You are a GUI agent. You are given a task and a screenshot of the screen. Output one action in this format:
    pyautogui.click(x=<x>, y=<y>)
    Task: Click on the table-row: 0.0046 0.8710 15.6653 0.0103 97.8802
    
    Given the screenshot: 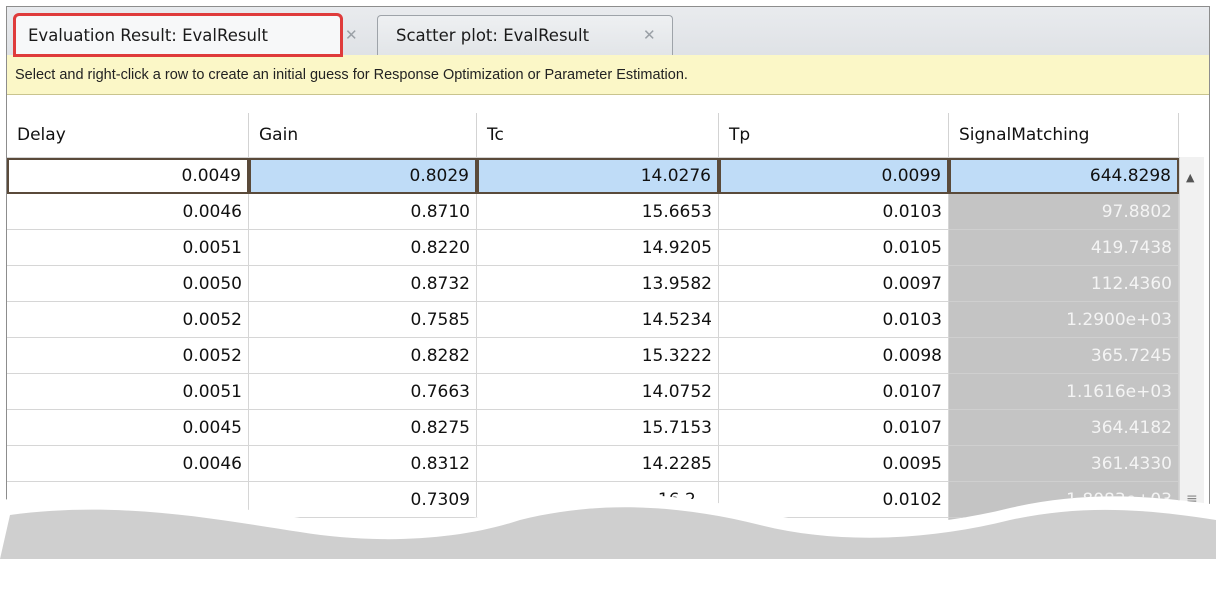 What is the action you would take?
    pyautogui.click(x=593, y=212)
    